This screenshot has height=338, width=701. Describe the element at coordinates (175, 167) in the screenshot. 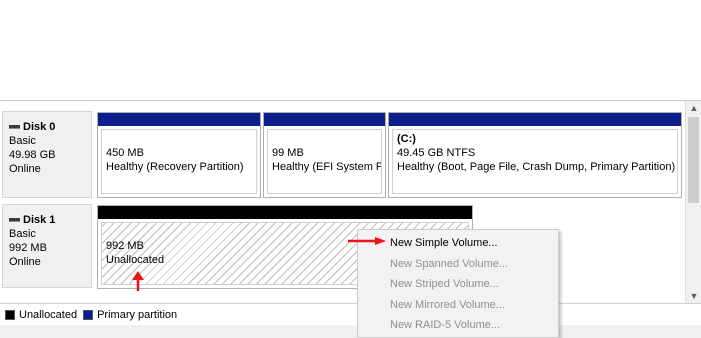

I see `partition-status: Healthy (Recovery Partition)` at that location.